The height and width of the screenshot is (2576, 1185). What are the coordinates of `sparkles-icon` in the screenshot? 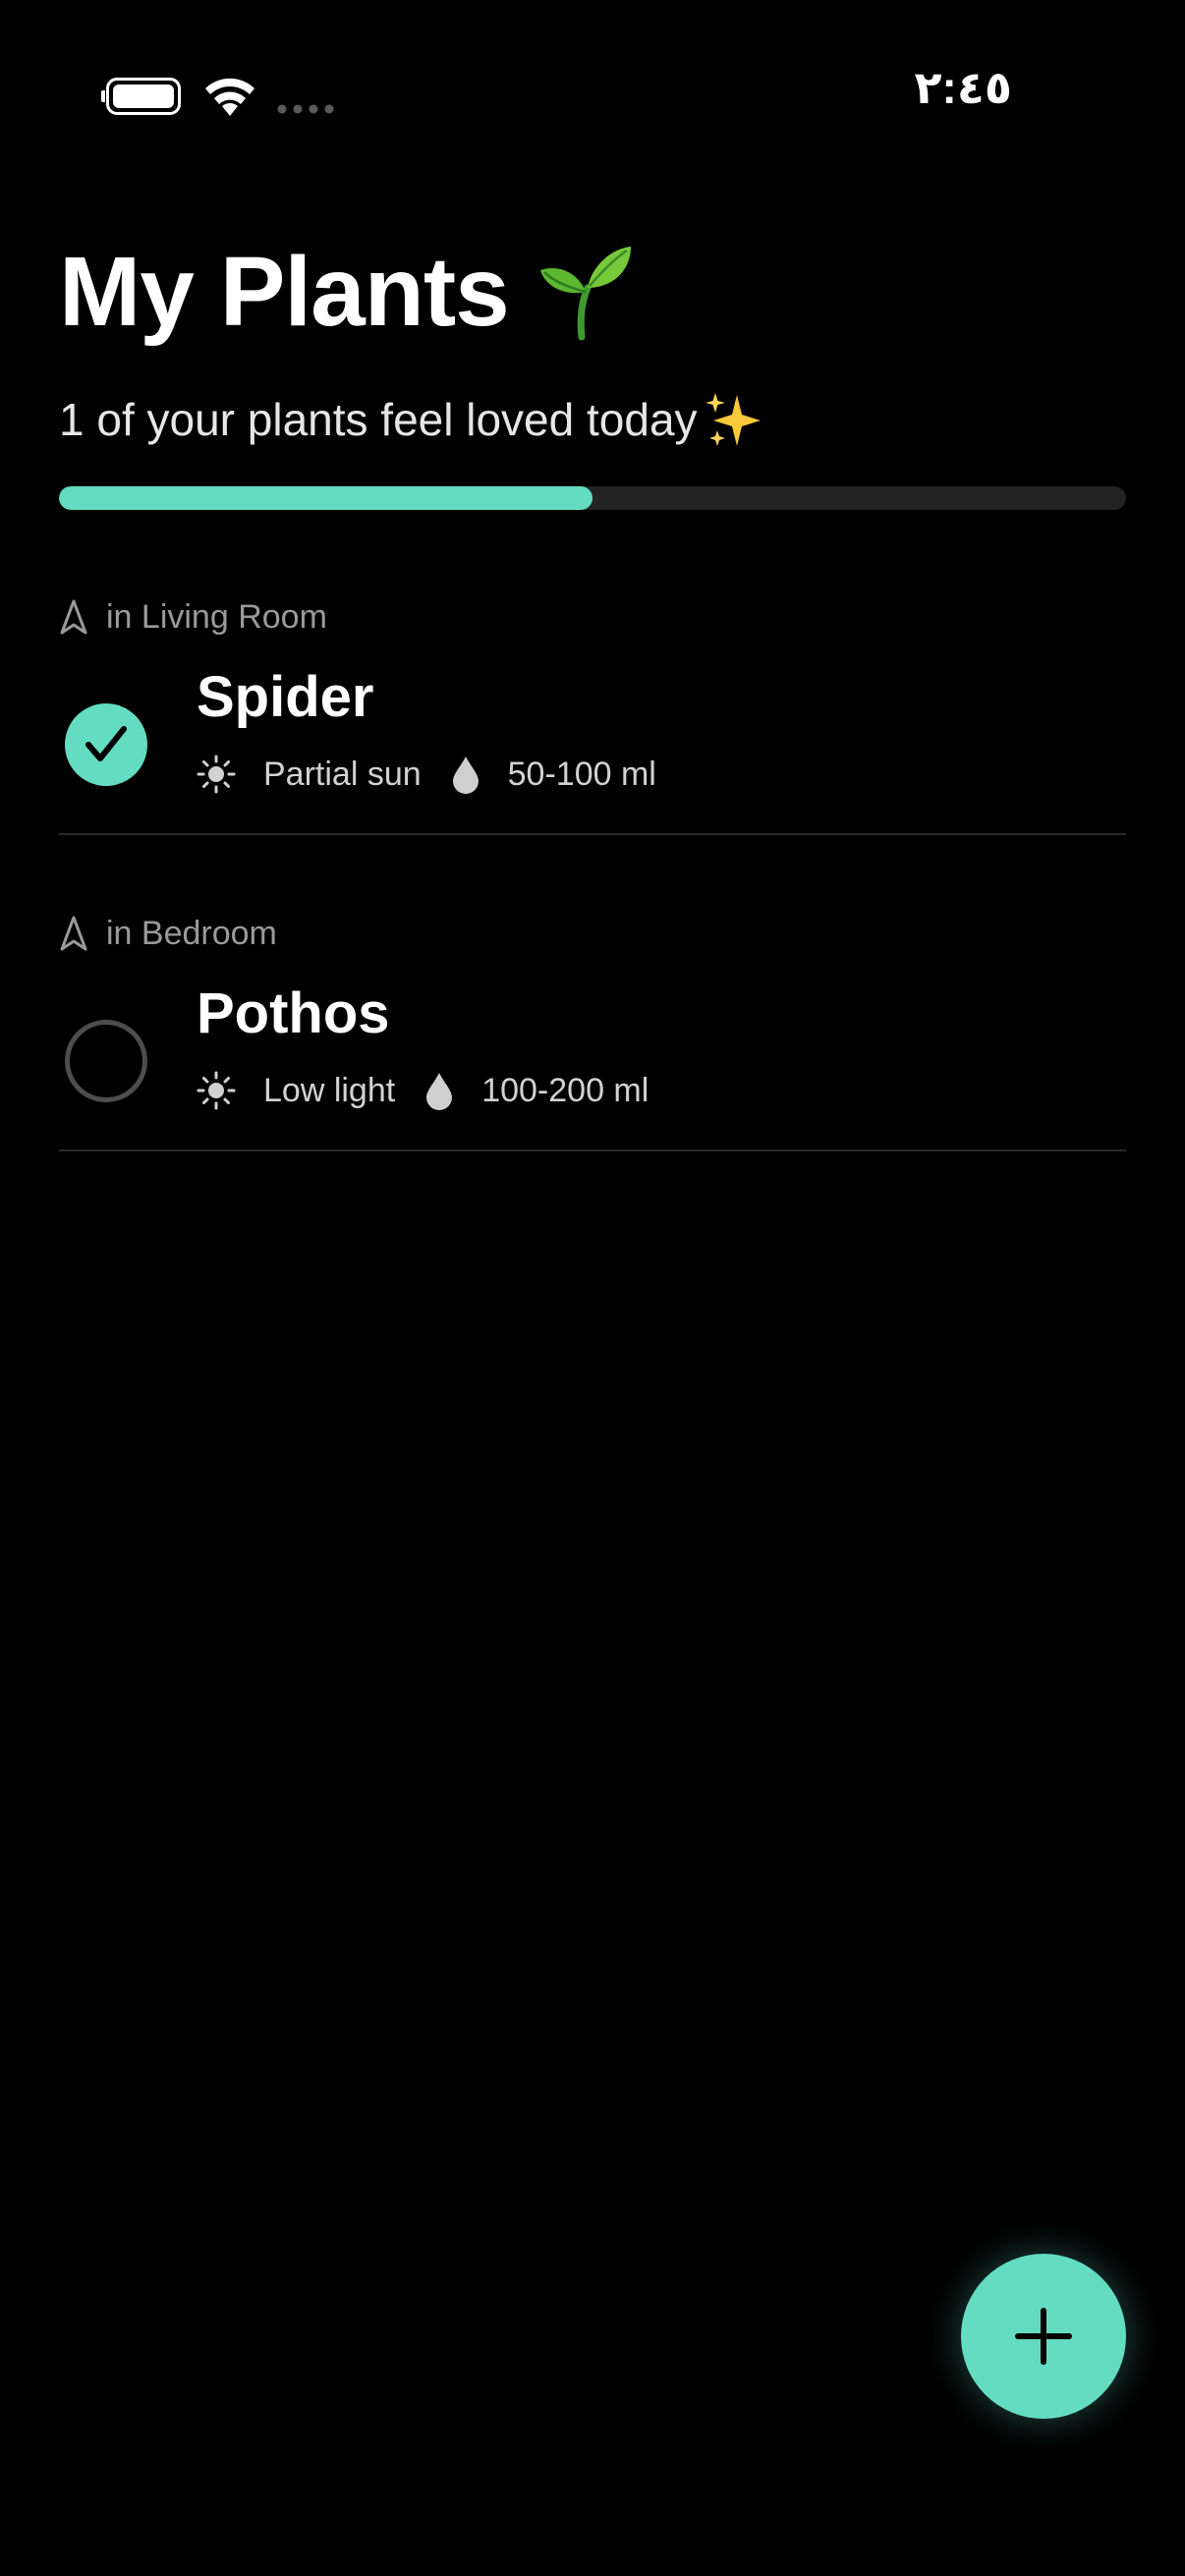 It's located at (733, 419).